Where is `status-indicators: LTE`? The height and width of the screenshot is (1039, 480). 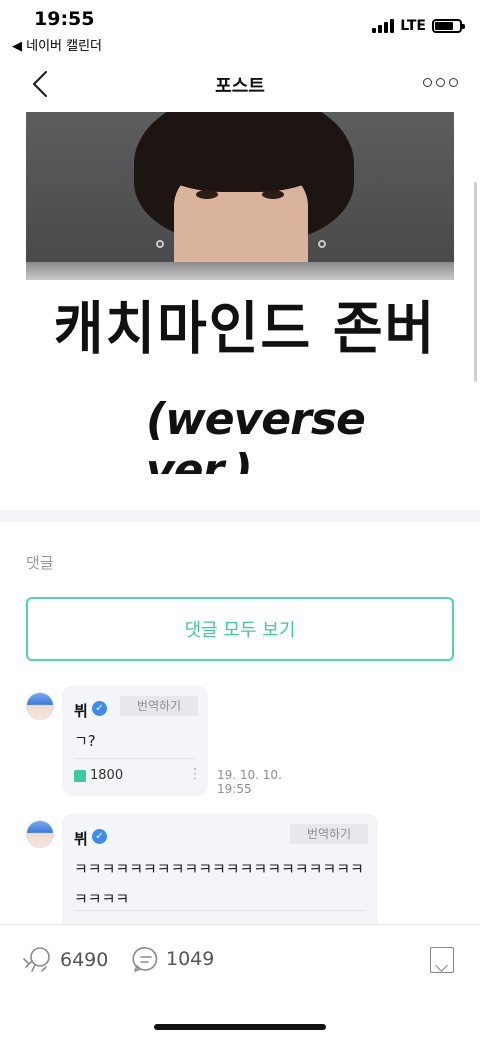 status-indicators: LTE is located at coordinates (418, 26).